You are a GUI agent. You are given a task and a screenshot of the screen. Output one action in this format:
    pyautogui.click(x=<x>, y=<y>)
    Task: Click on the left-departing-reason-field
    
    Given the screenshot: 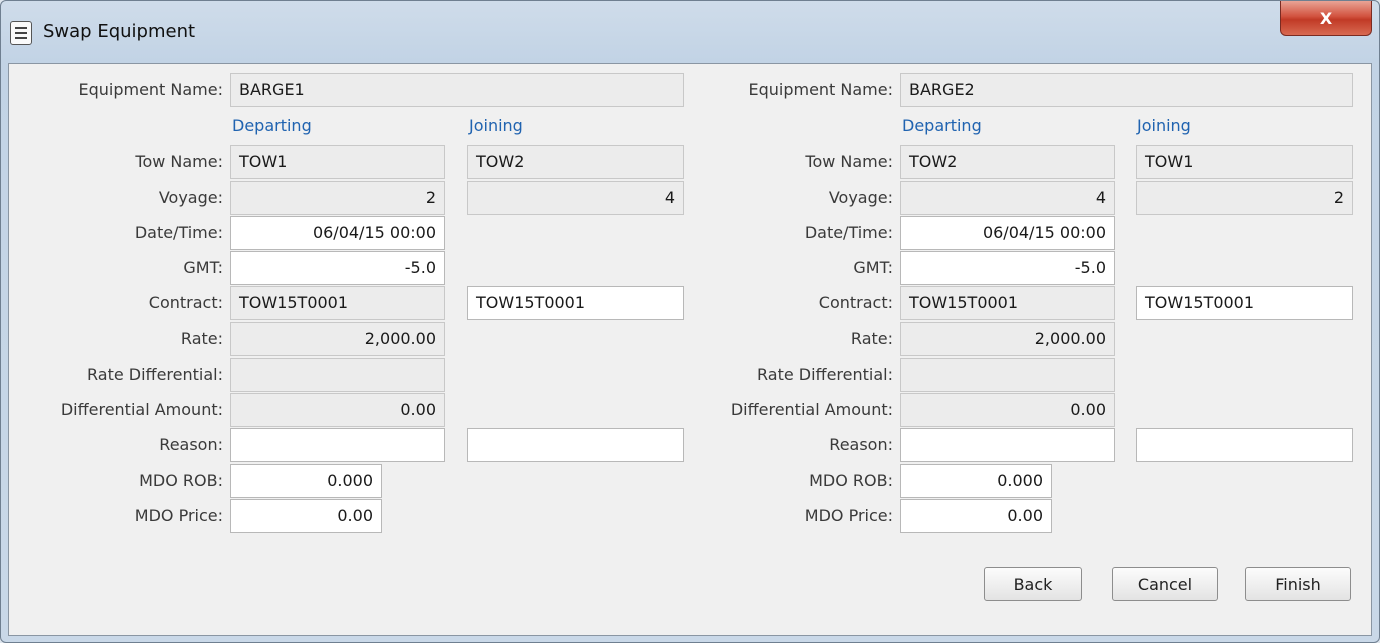 What is the action you would take?
    pyautogui.click(x=337, y=445)
    